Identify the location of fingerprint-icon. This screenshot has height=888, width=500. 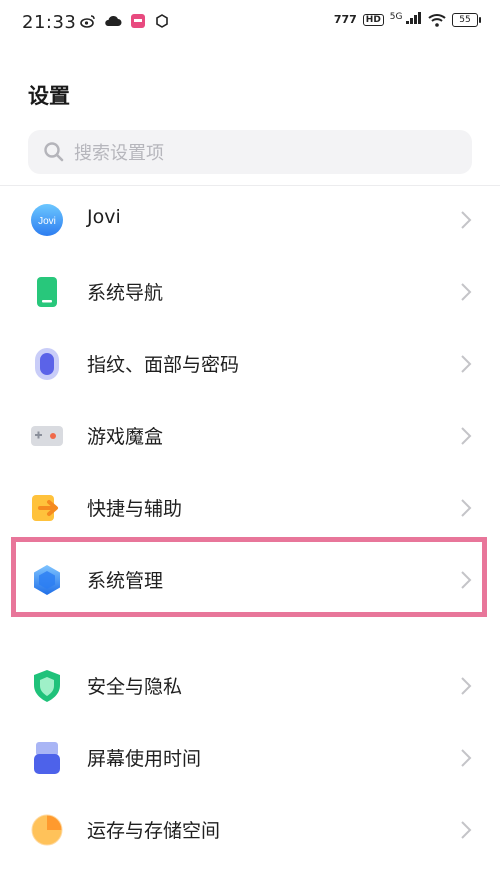
(47, 364).